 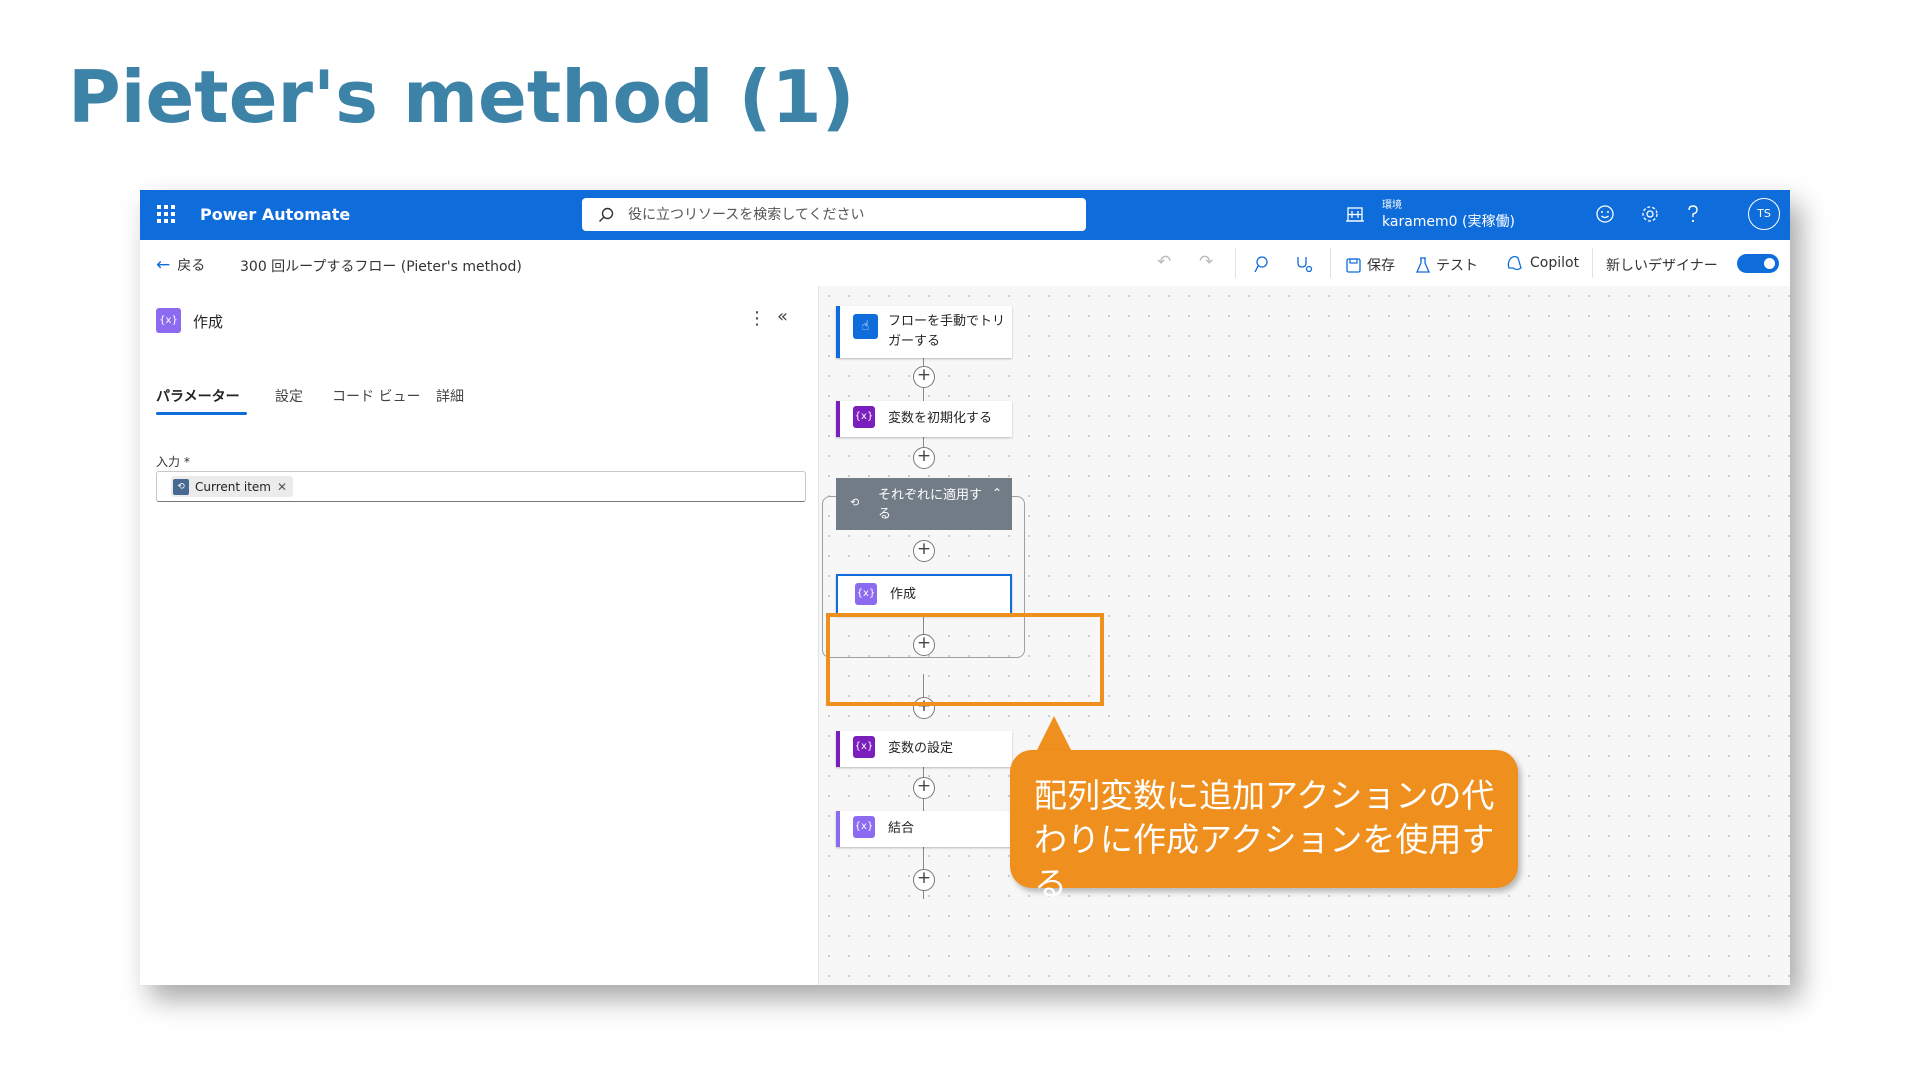 What do you see at coordinates (1514, 263) in the screenshot?
I see `copilot-icon` at bounding box center [1514, 263].